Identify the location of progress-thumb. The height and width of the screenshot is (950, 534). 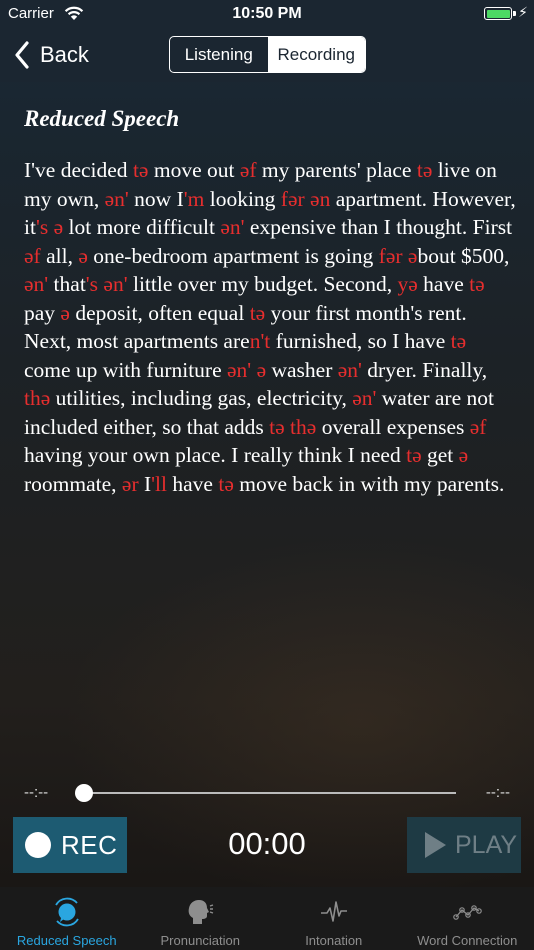
(84, 793).